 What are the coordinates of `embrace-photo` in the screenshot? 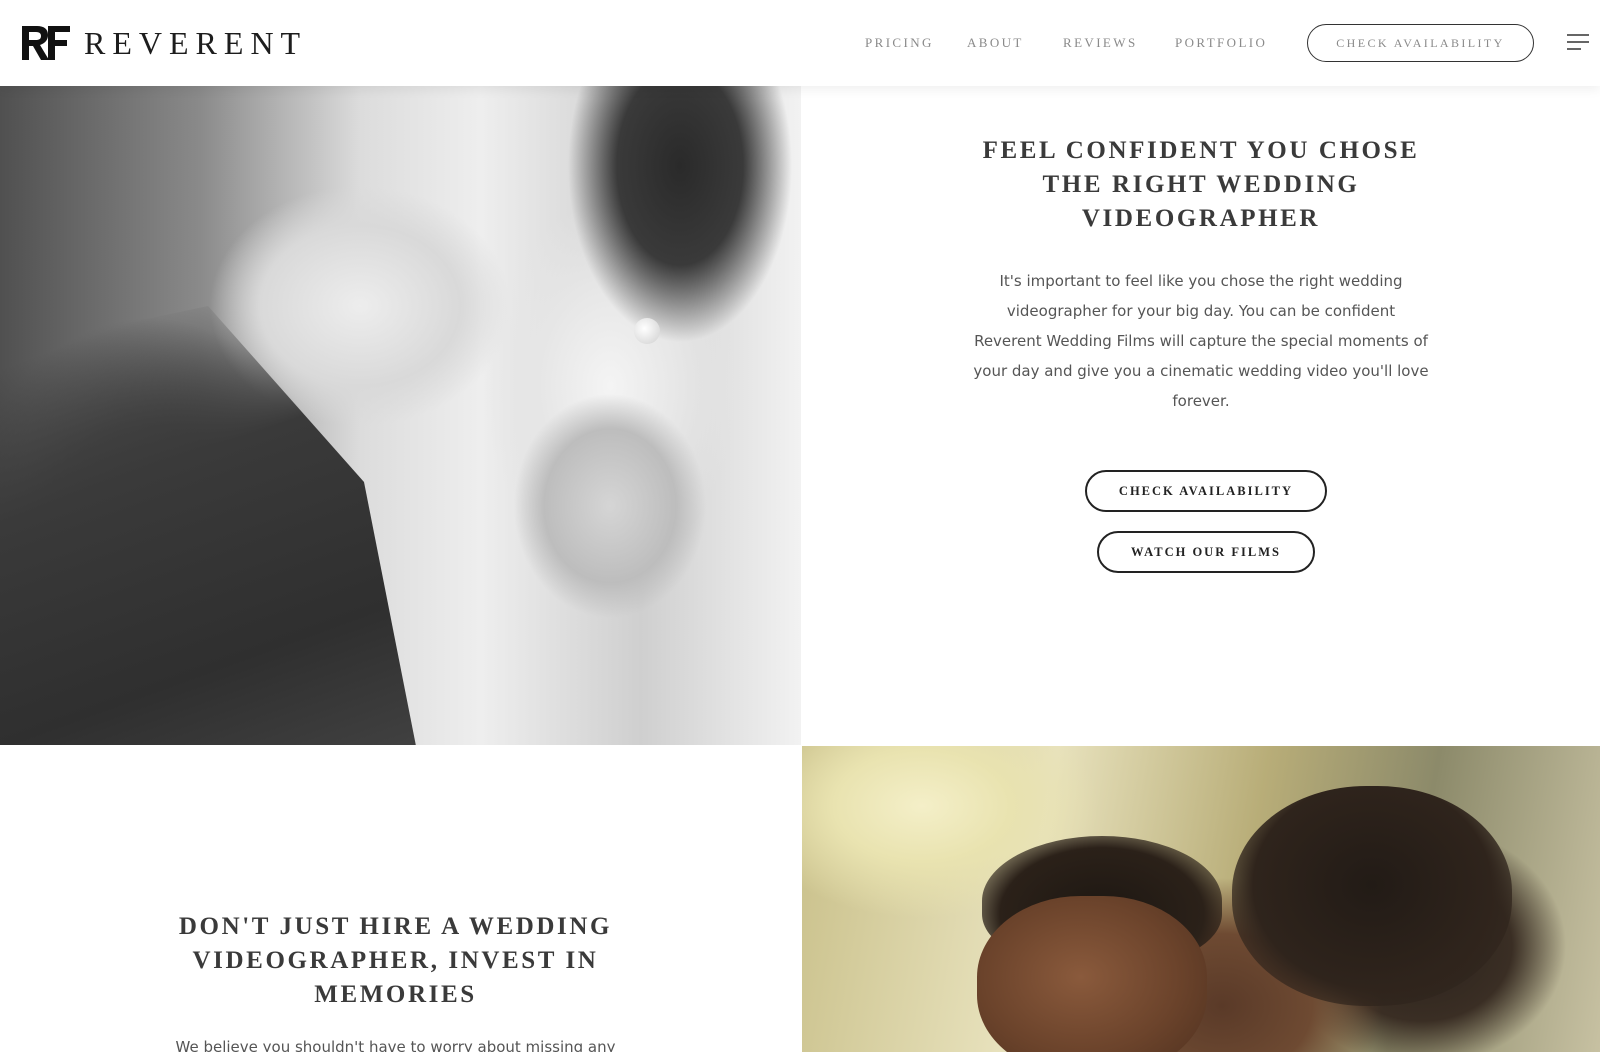 It's located at (1201, 899).